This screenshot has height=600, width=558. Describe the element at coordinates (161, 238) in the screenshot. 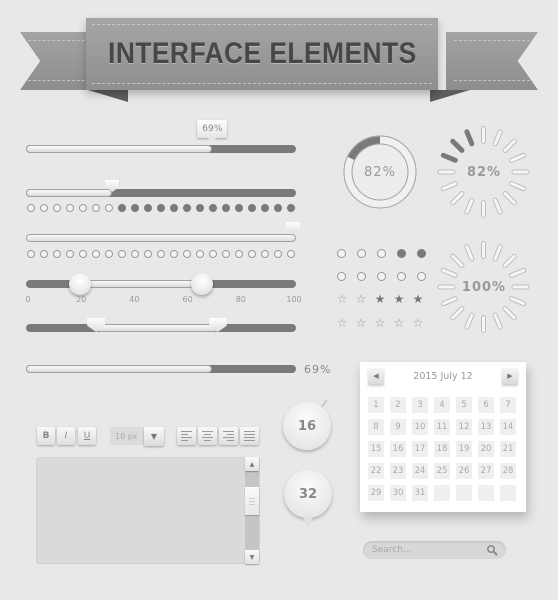

I see `slider-track-full` at that location.